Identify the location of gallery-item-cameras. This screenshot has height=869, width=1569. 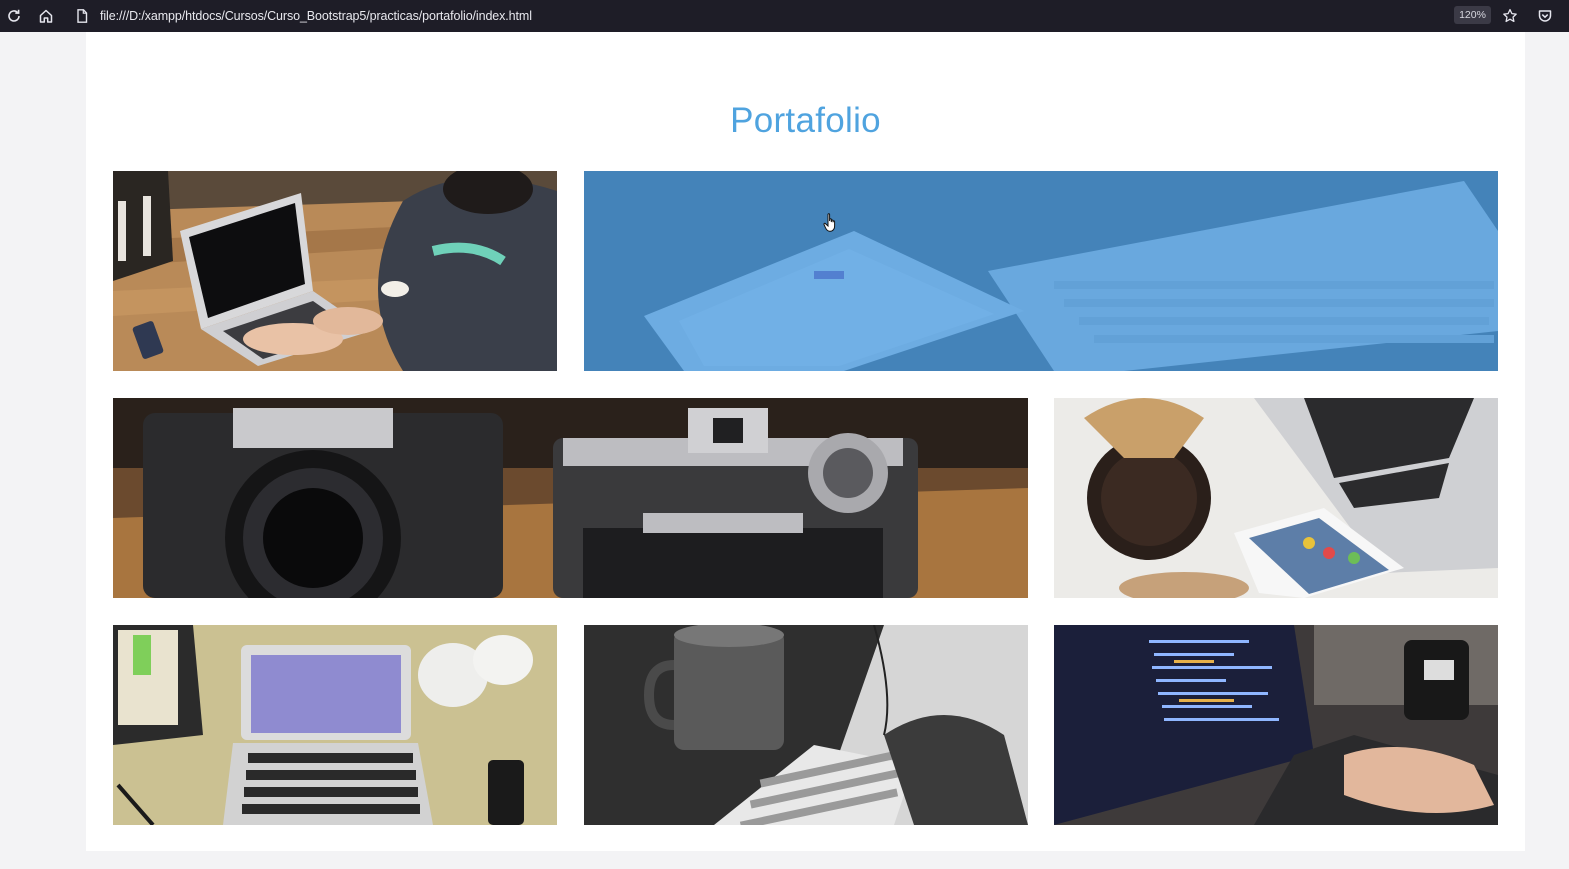
(570, 498).